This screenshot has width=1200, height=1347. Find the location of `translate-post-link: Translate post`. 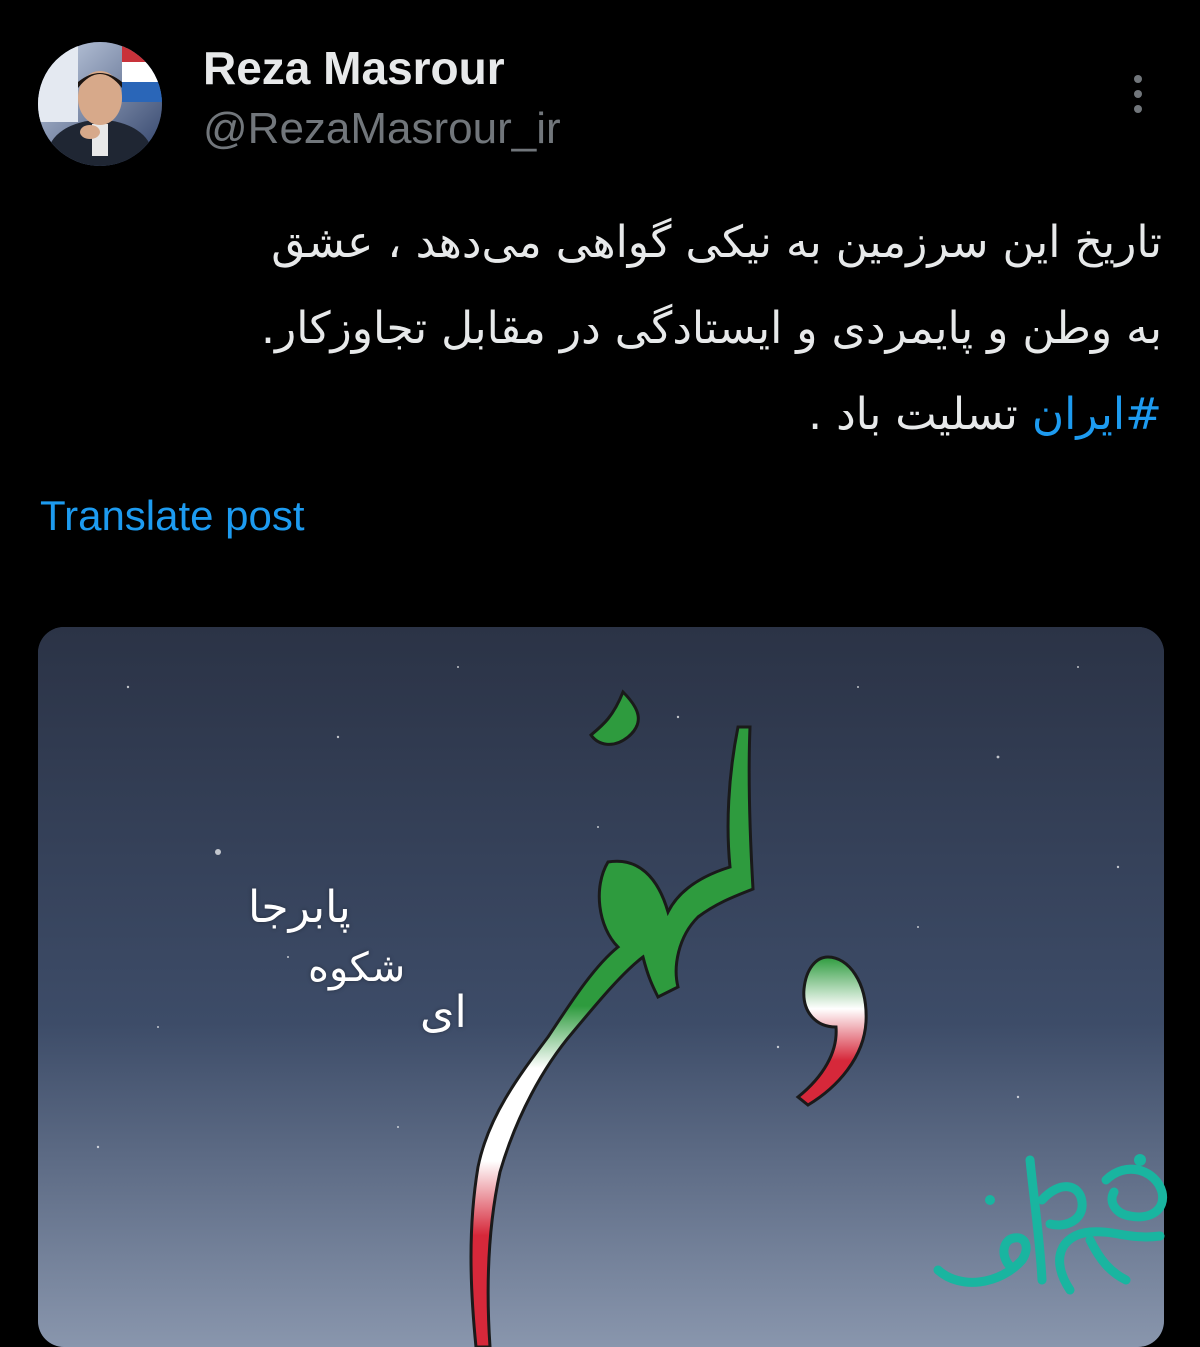

translate-post-link: Translate post is located at coordinates (172, 516).